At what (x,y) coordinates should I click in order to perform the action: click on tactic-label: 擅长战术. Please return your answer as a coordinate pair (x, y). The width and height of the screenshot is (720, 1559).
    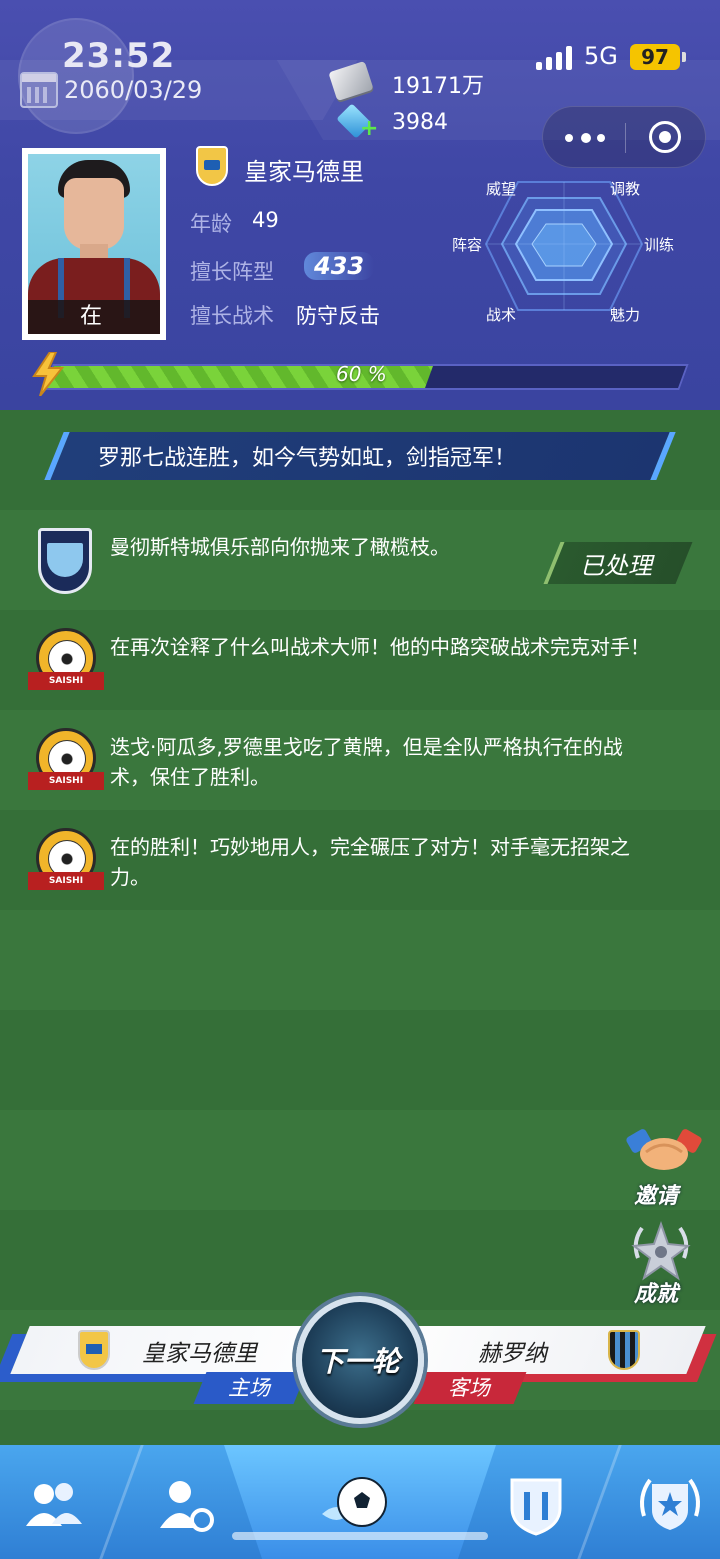
    Looking at the image, I should click on (232, 316).